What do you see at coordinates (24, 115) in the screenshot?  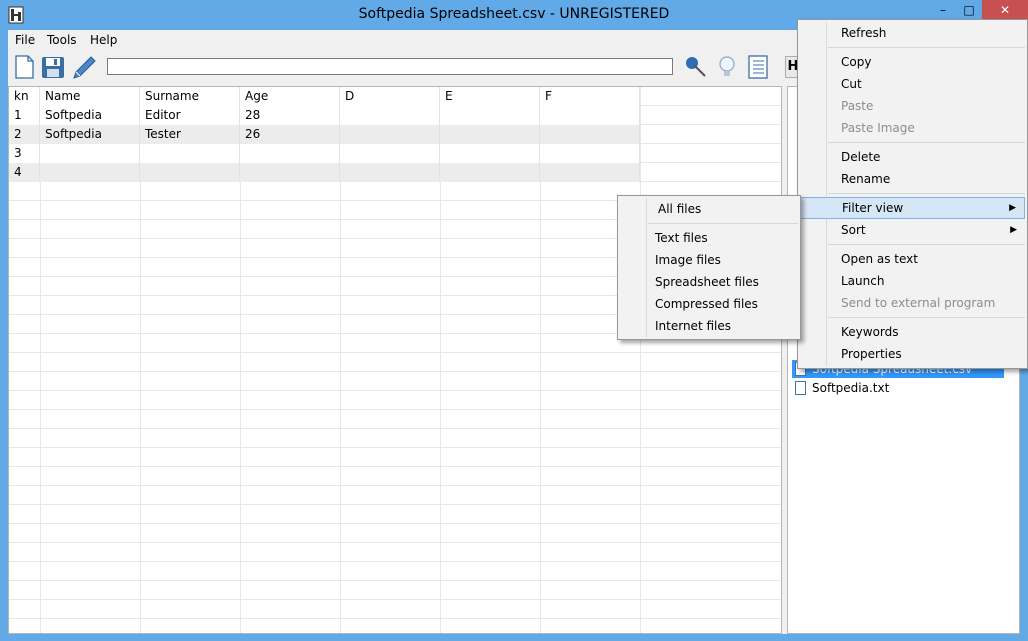 I see `row-number: 1` at bounding box center [24, 115].